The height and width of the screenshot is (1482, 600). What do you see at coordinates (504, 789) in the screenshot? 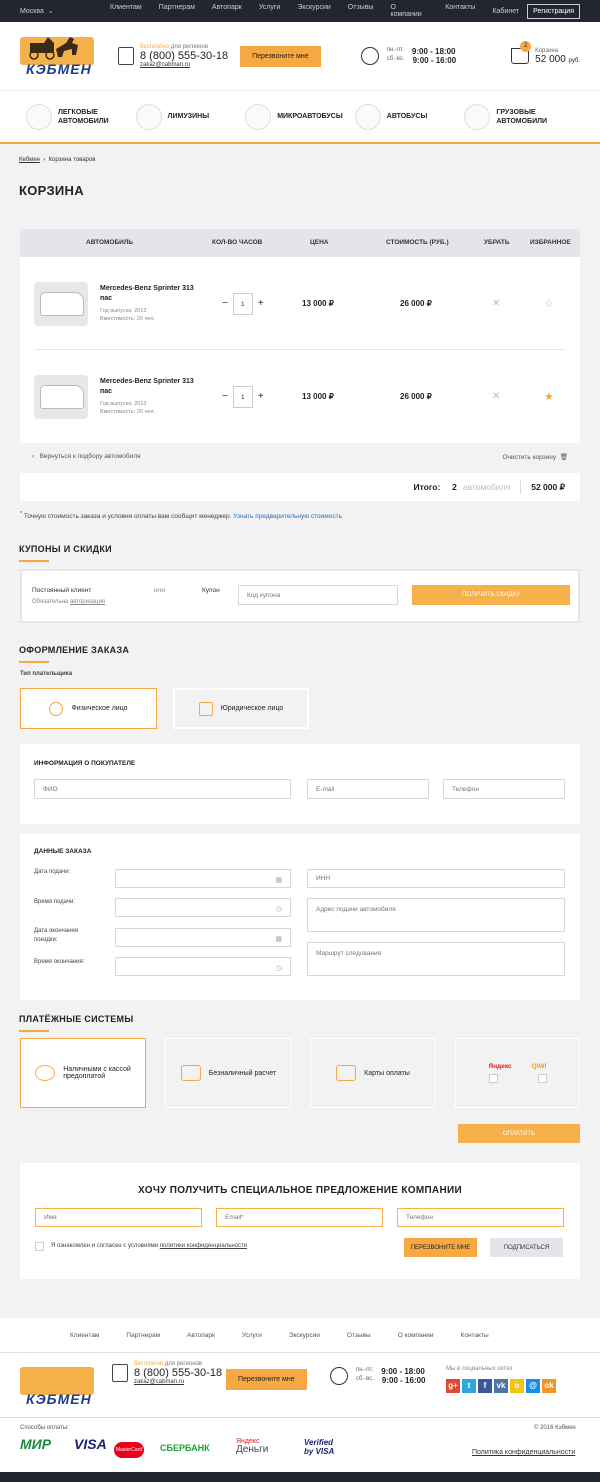
I see `phone-input: Телефон` at bounding box center [504, 789].